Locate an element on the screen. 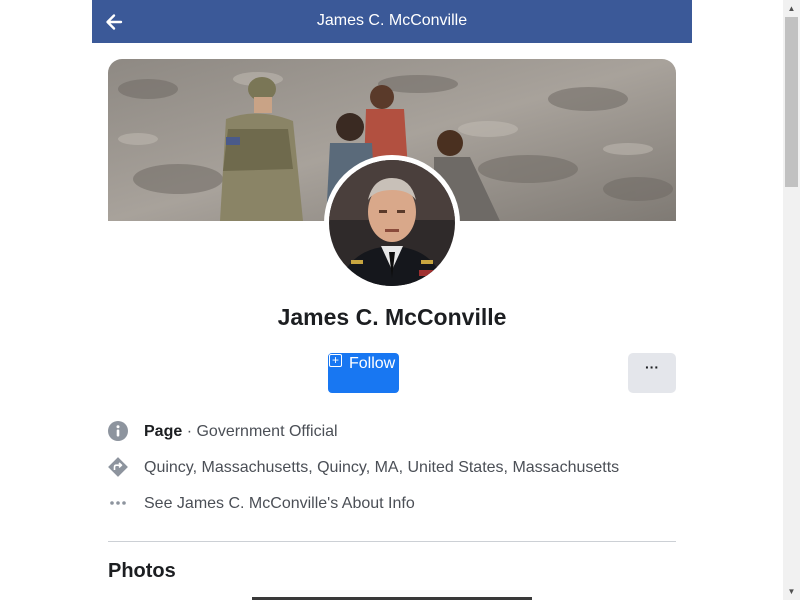 Image resolution: width=800 pixels, height=600 pixels. profile-picture is located at coordinates (392, 223).